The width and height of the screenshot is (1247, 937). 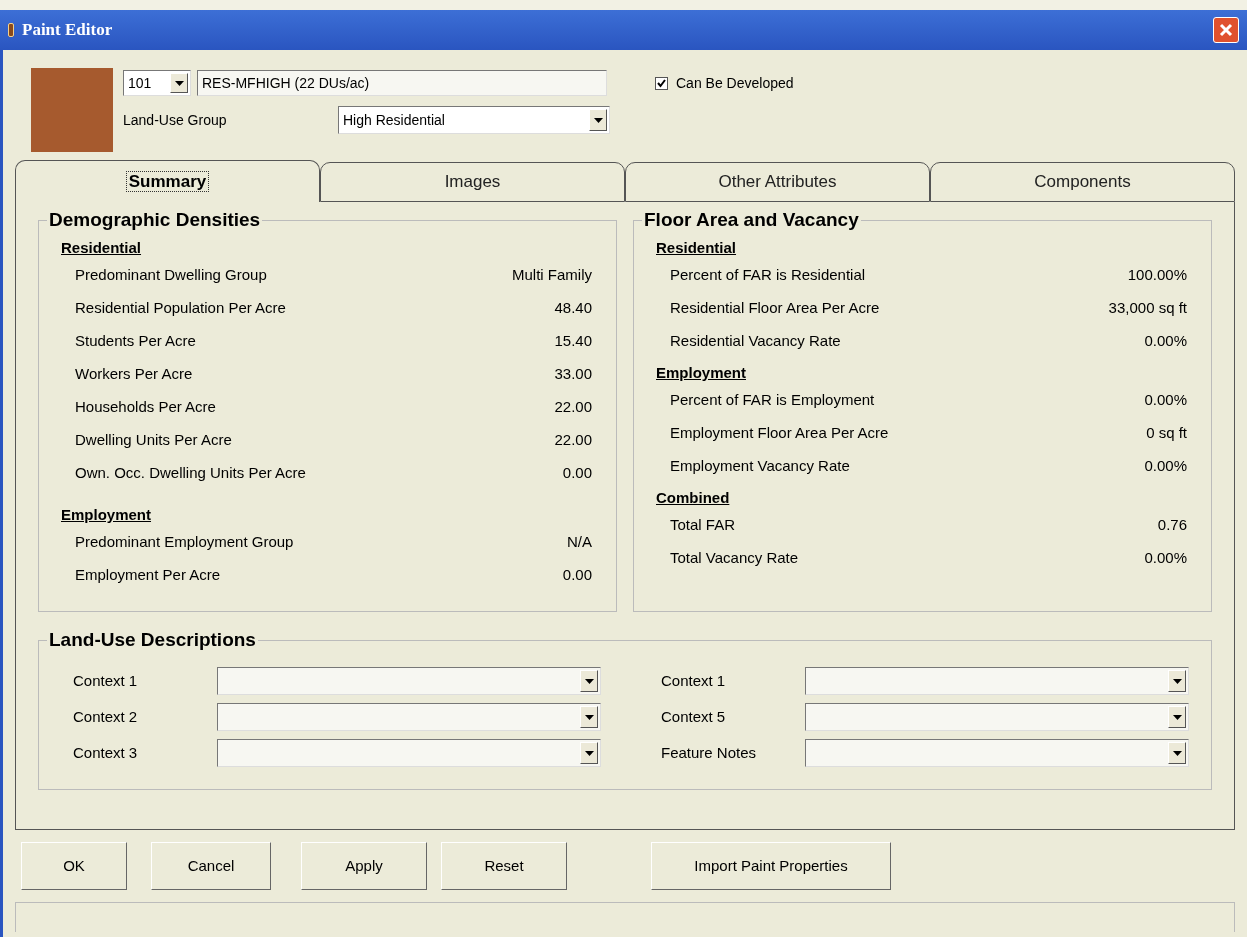 I want to click on row-label: Employment Per Acre, so click(x=148, y=575).